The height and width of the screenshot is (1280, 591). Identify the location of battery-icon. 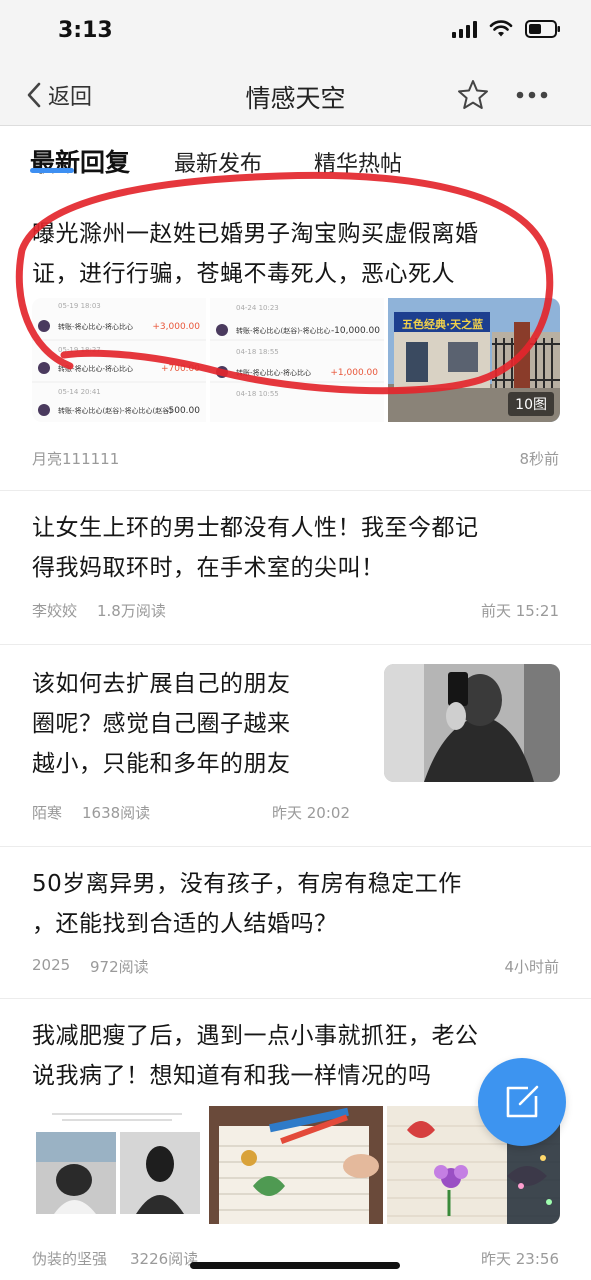
(542, 29).